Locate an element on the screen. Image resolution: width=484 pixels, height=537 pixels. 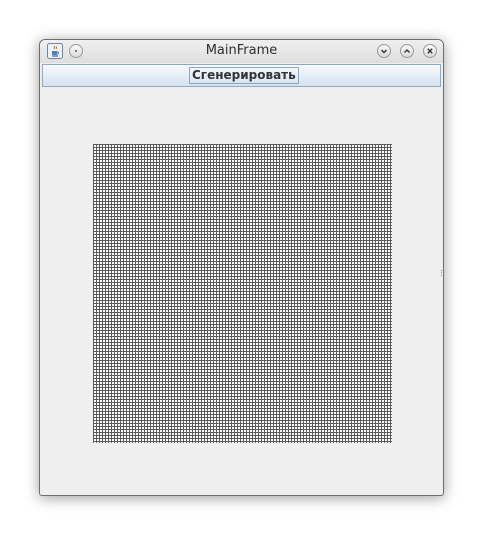
title-bar: MainFrame is located at coordinates (241, 51).